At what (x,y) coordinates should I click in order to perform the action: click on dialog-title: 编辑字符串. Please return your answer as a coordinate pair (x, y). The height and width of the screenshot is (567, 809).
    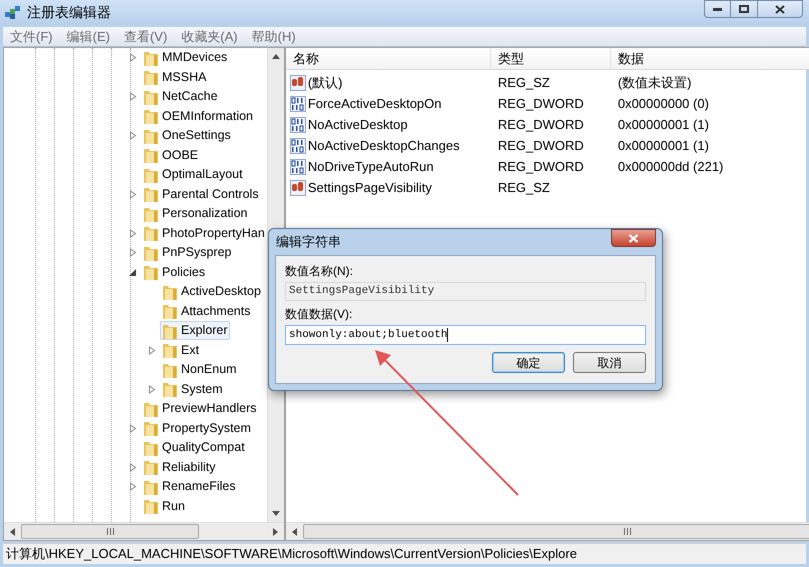
    Looking at the image, I should click on (308, 242).